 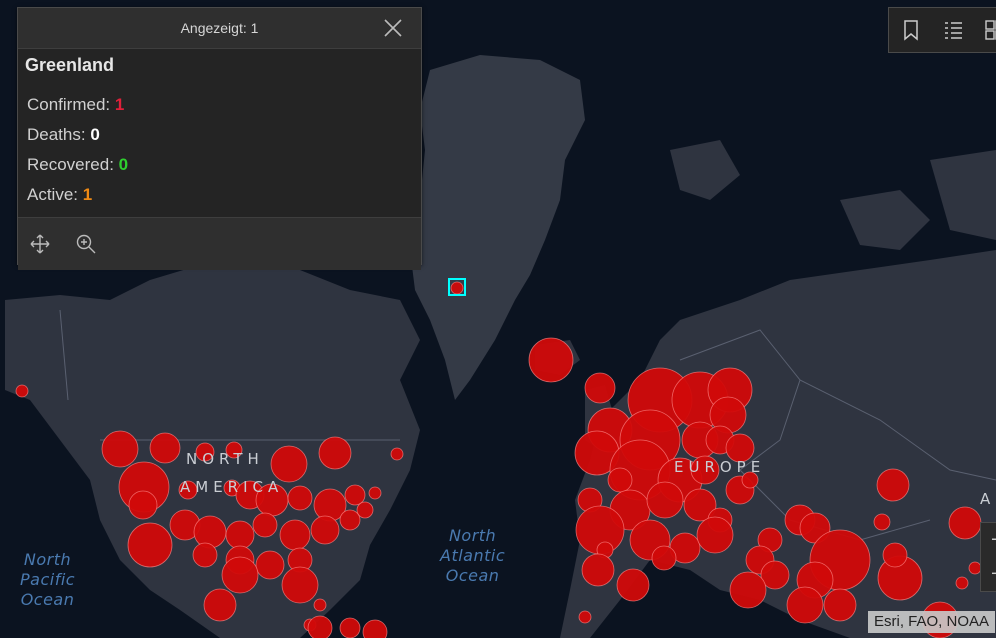 I want to click on pan-icon, so click(x=40, y=244).